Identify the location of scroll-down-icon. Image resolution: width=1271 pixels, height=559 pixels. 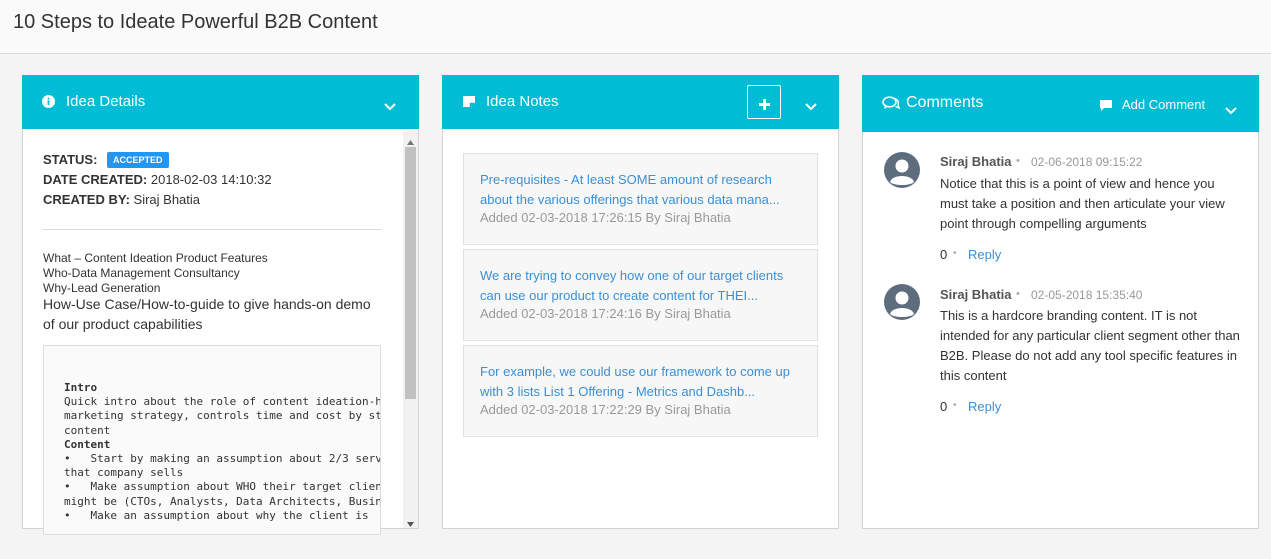
(410, 521).